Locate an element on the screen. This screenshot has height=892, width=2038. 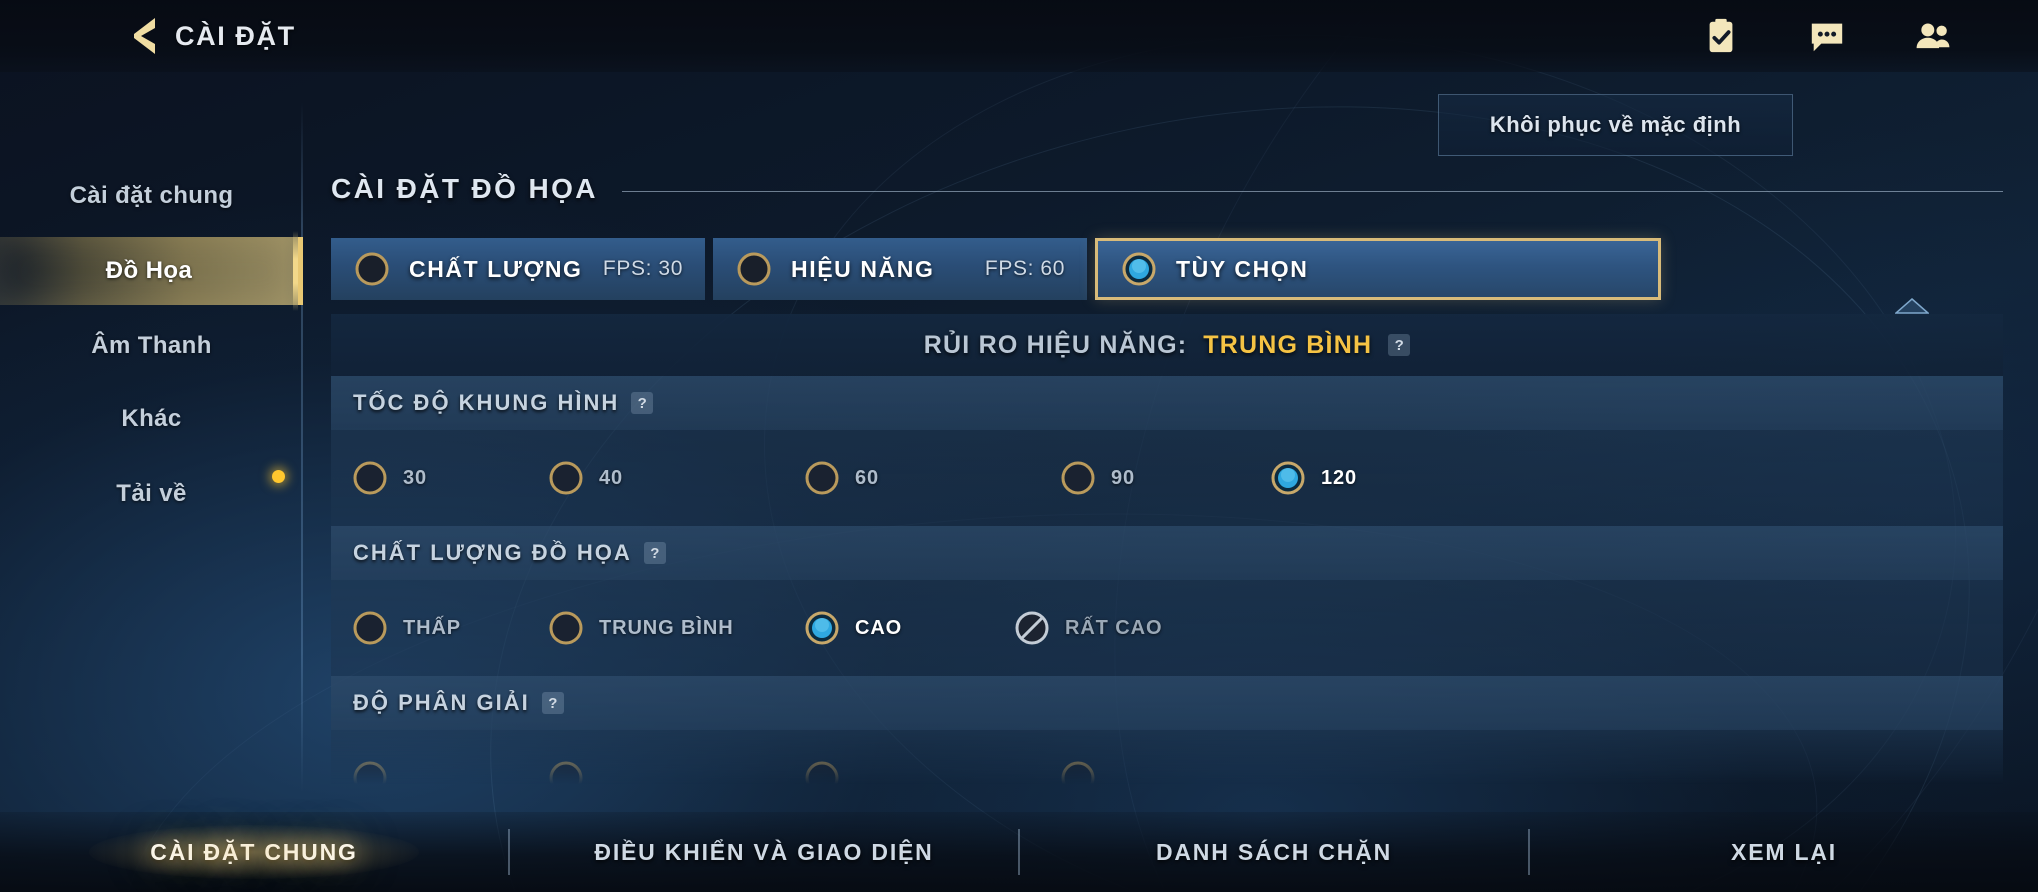
sidebar-item-label: Âm Thanh is located at coordinates (151, 345).